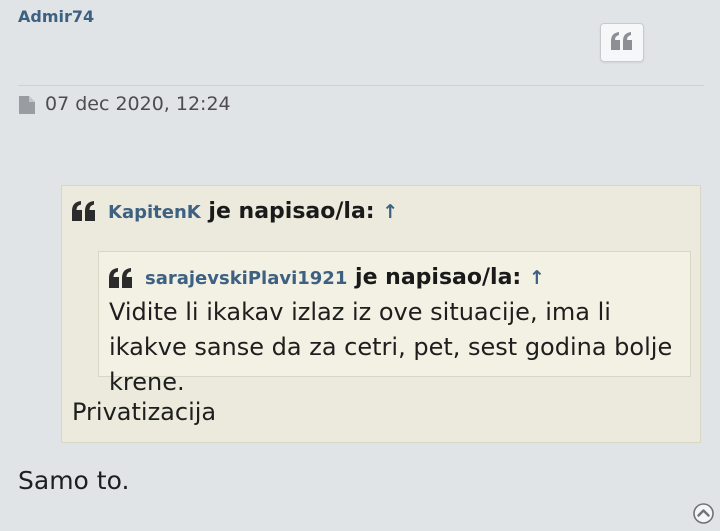 The height and width of the screenshot is (531, 720). I want to click on file-icon, so click(27, 105).